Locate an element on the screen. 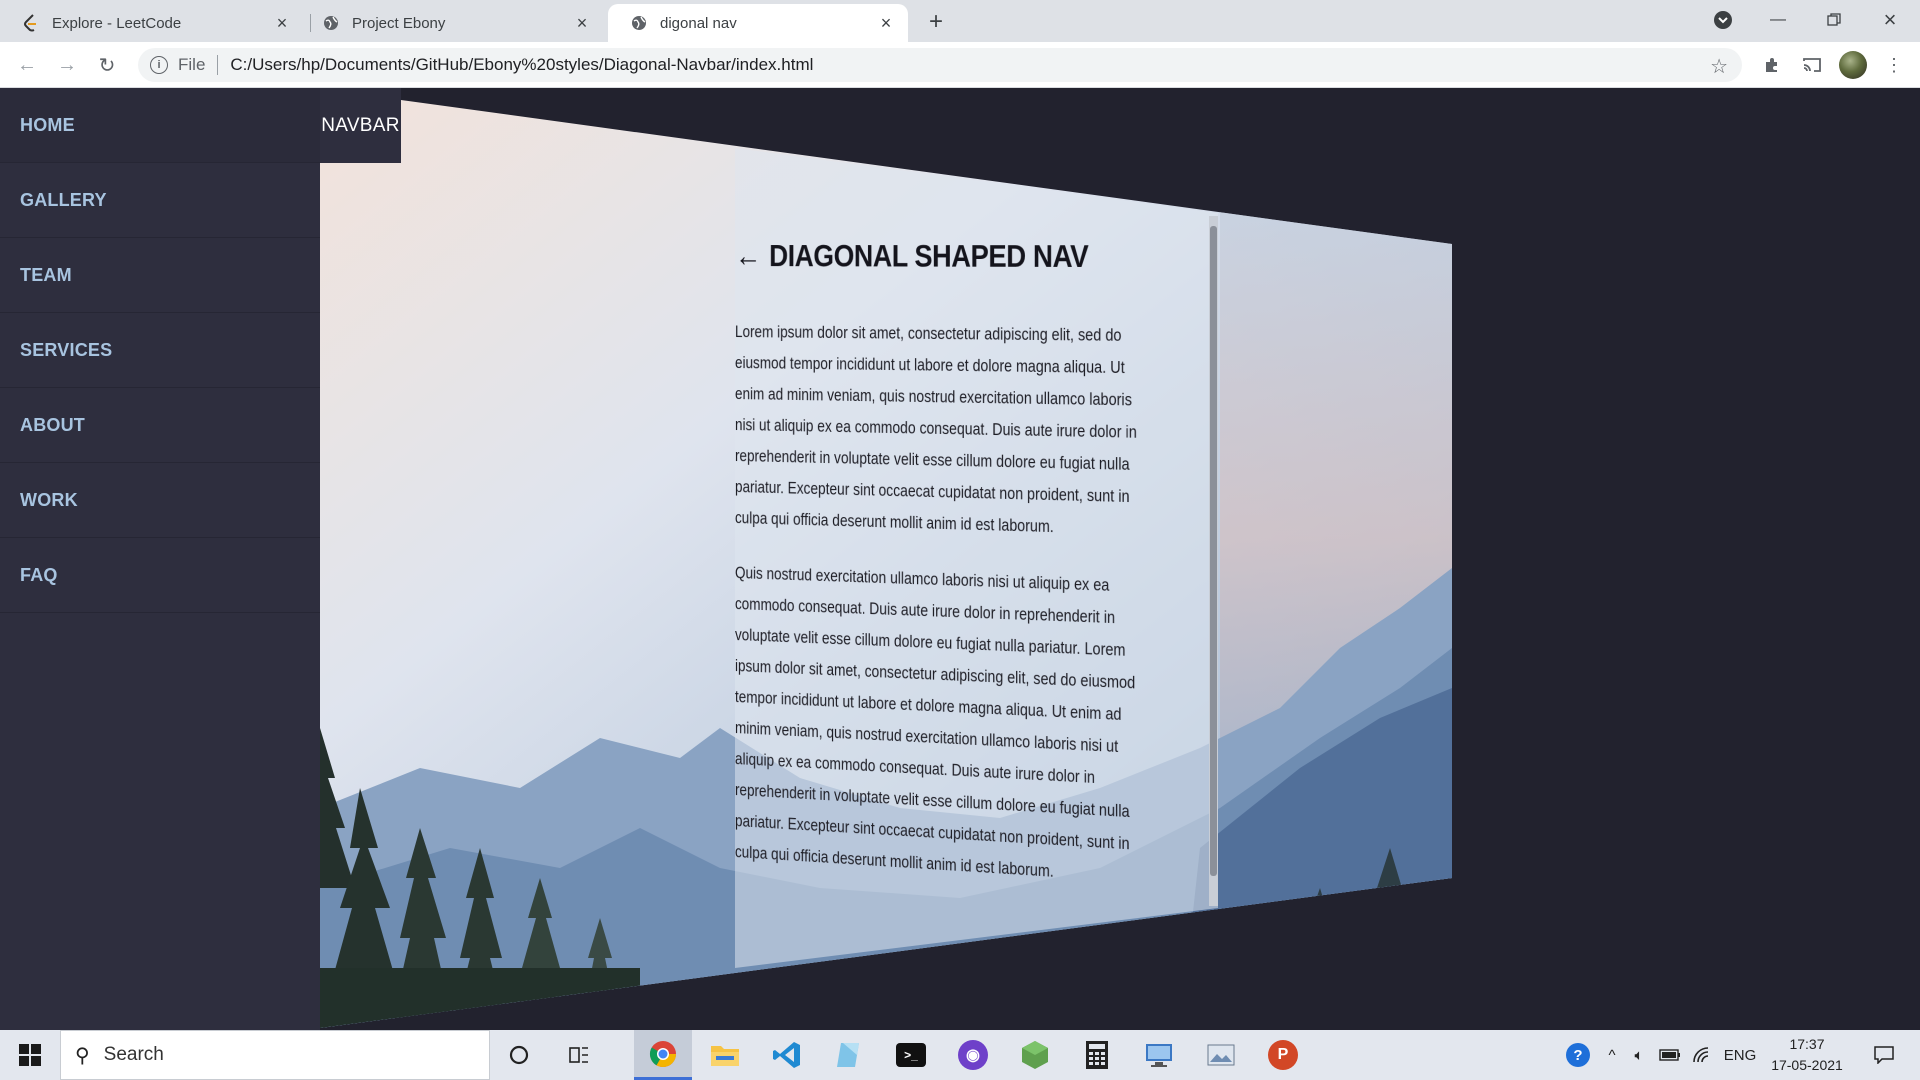 This screenshot has height=1080, width=1920. nav-item-home: HOME is located at coordinates (160, 125).